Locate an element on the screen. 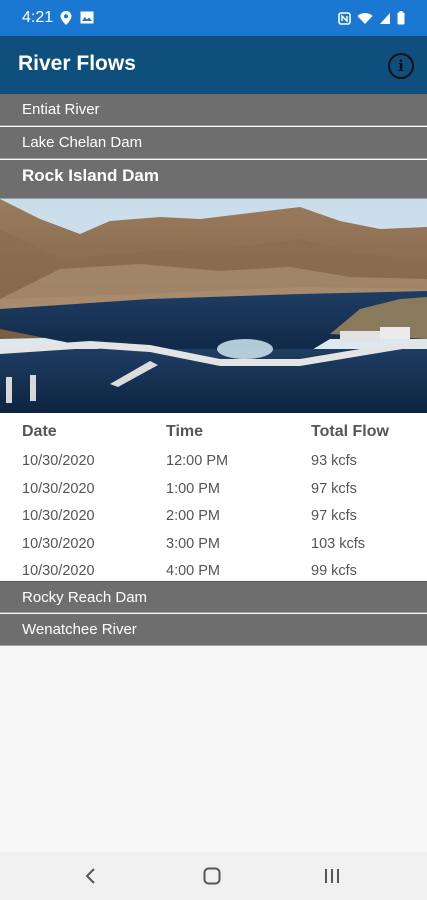 The image size is (427, 900). home-icon is located at coordinates (212, 876).